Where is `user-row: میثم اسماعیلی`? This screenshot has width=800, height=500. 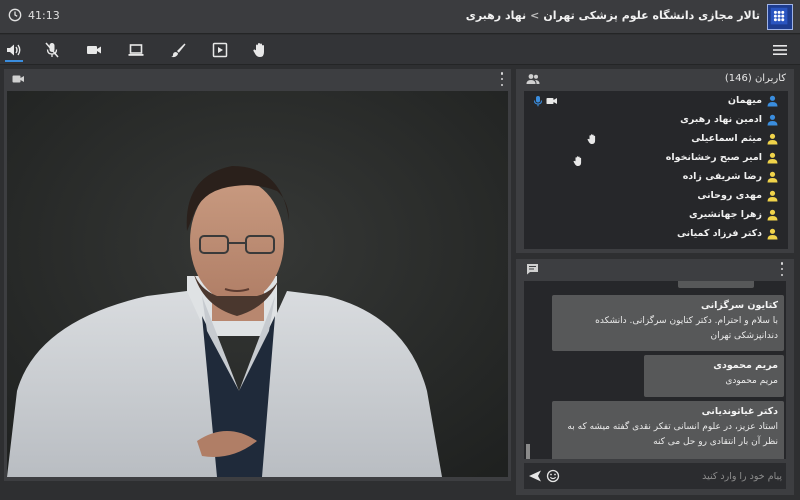 user-row: میثم اسماعیلی is located at coordinates (656, 139).